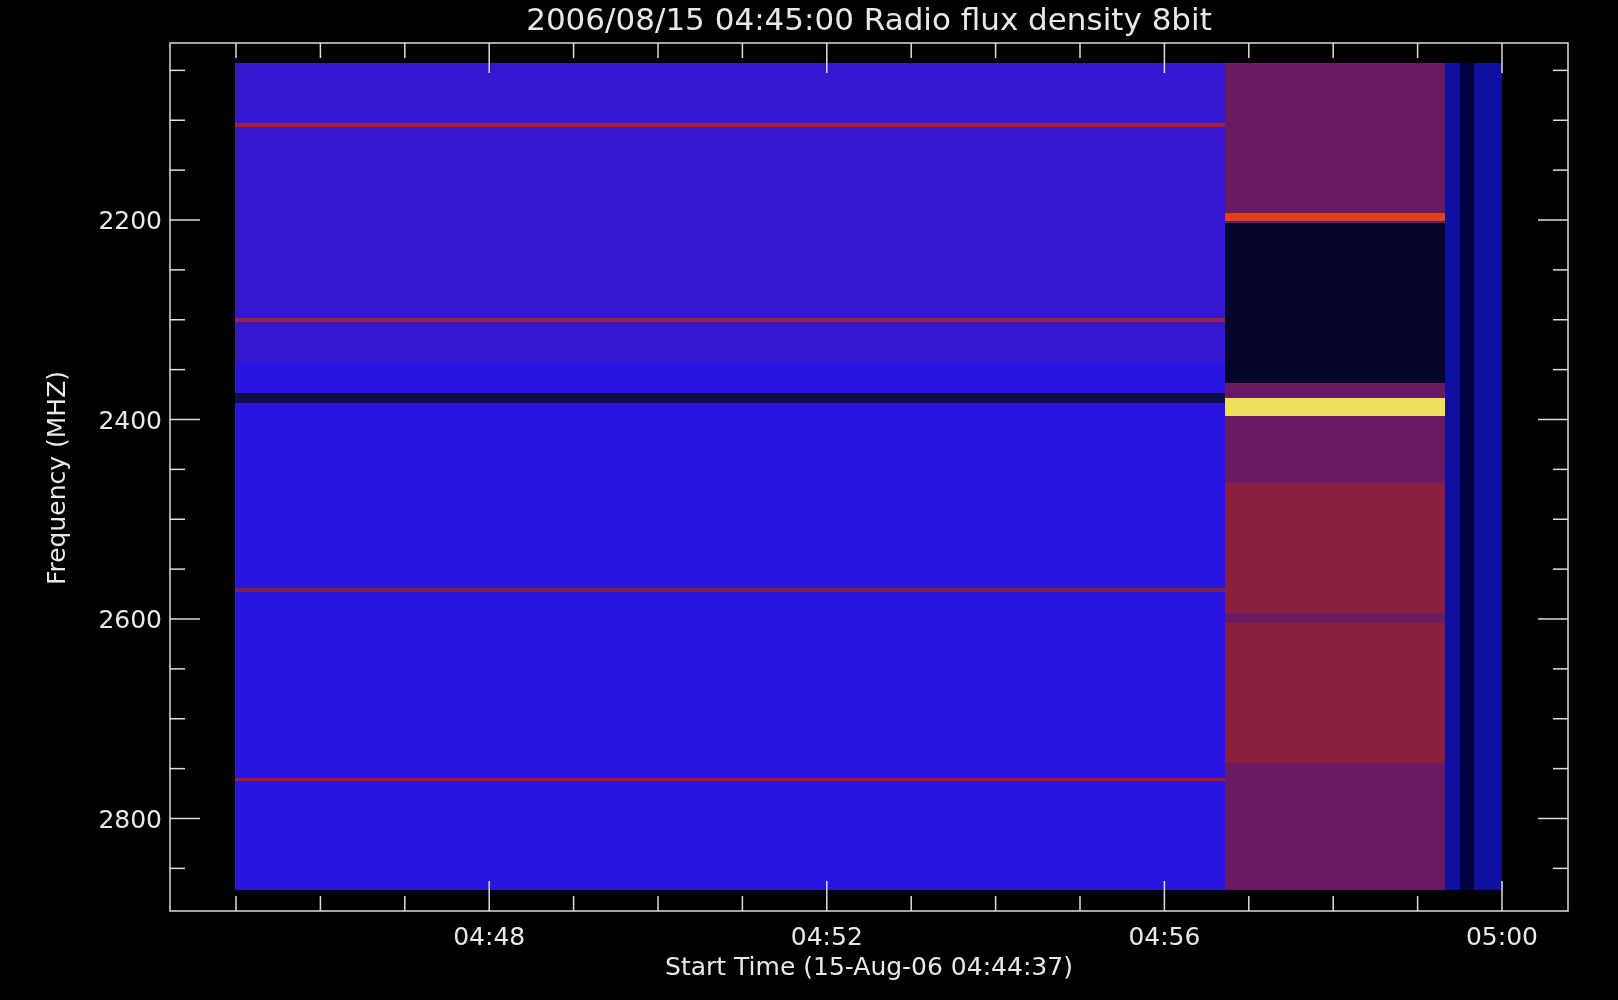 The image size is (1618, 1000). What do you see at coordinates (826, 936) in the screenshot?
I see `x-tick-label: 04:52` at bounding box center [826, 936].